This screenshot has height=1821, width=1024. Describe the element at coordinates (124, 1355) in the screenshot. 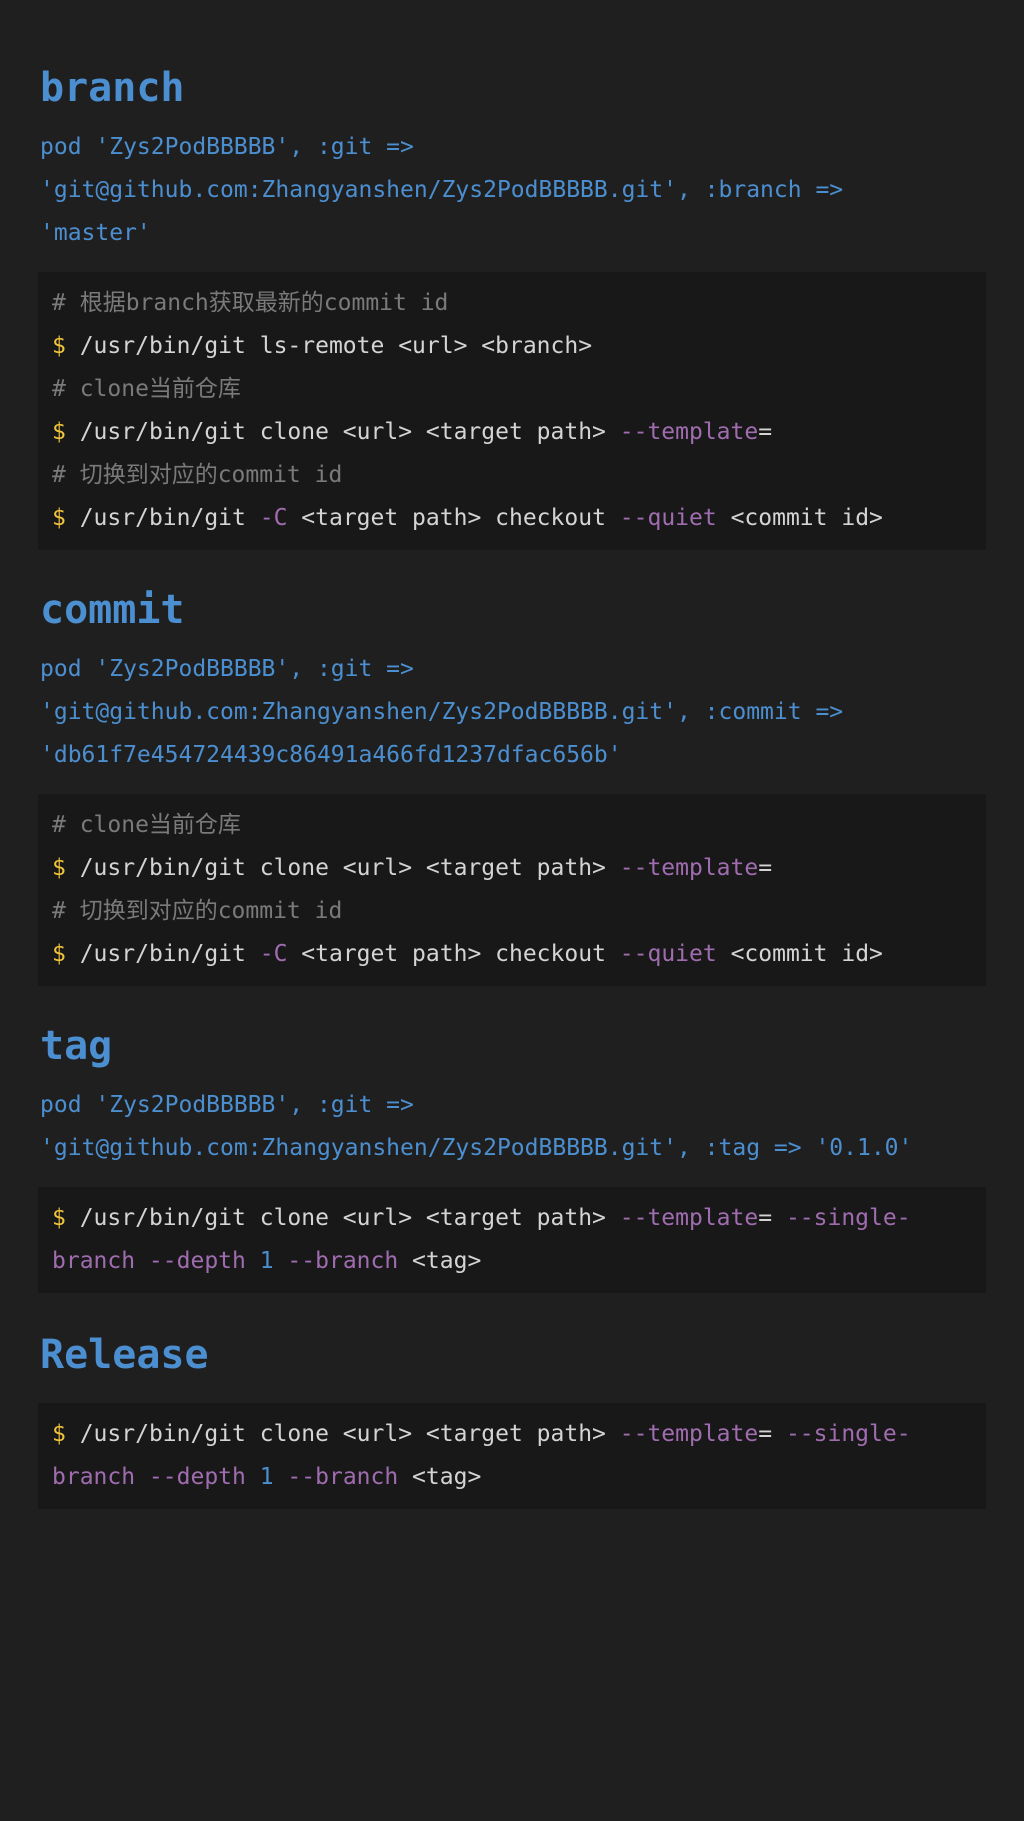

I see `section-heading-release: Release` at that location.